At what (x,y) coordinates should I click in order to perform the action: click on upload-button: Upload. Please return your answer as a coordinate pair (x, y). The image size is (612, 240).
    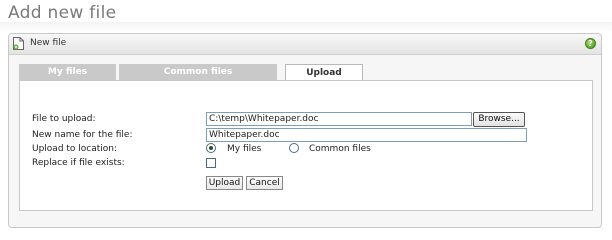
    Looking at the image, I should click on (224, 183).